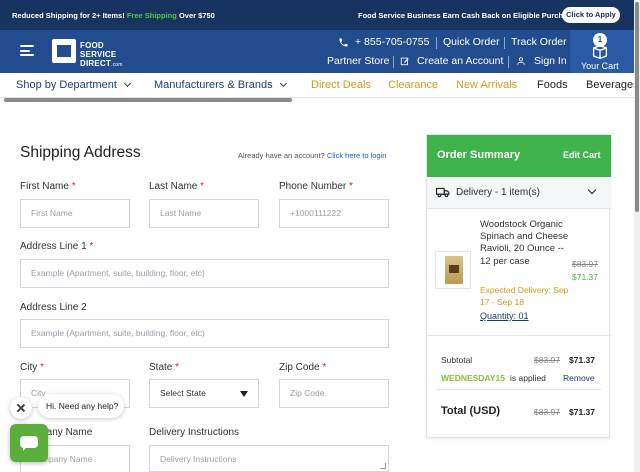  I want to click on site-logo: FOOD SERVICE DIRECT.com, so click(92, 52).